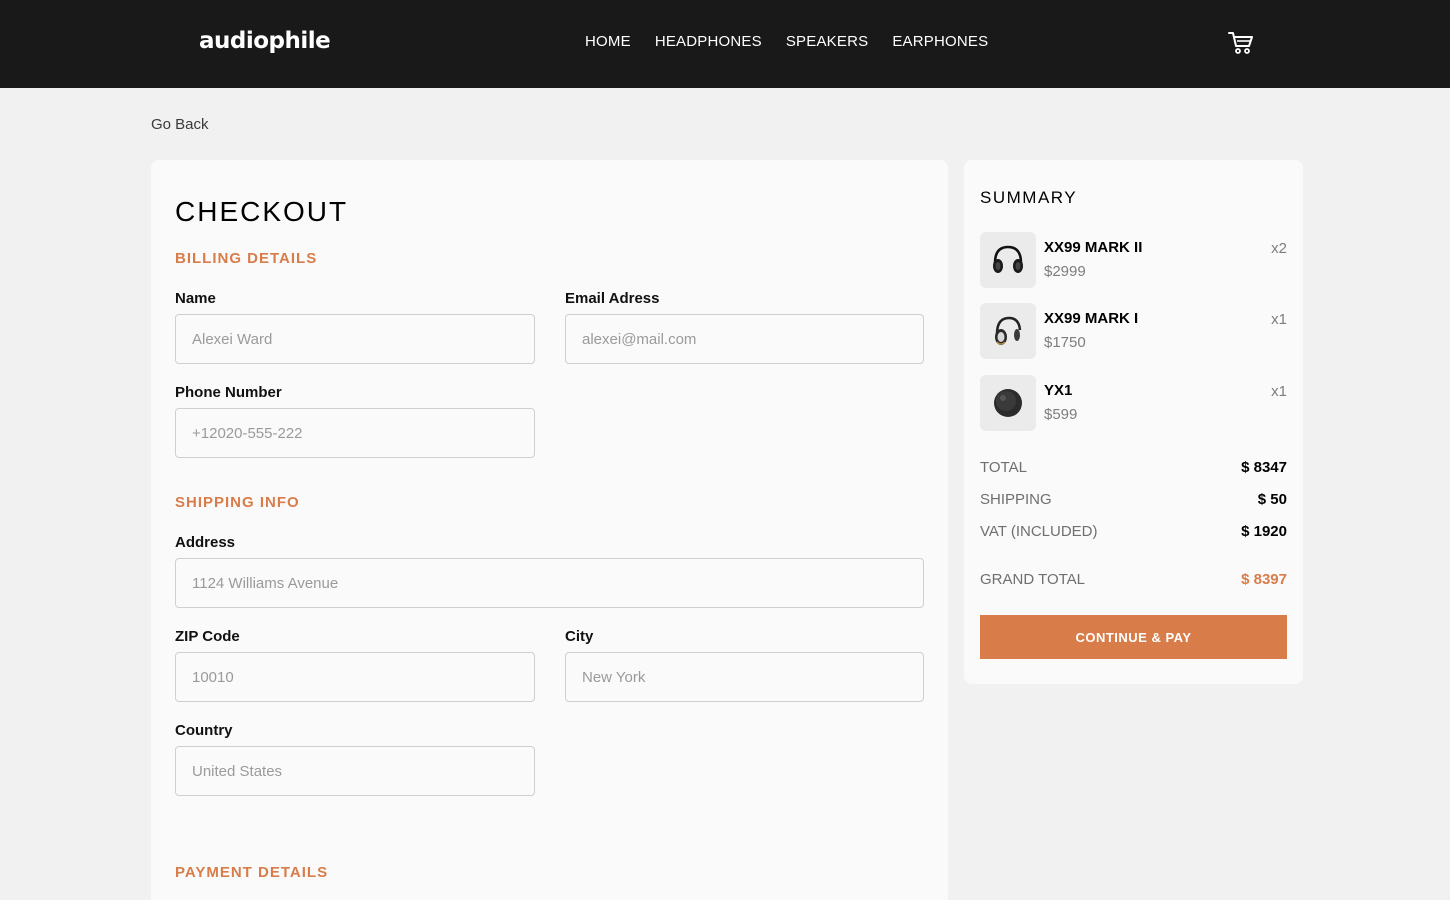  I want to click on main-nav: HOME HEADPHONES SPEAKERS EARPHONES, so click(786, 41).